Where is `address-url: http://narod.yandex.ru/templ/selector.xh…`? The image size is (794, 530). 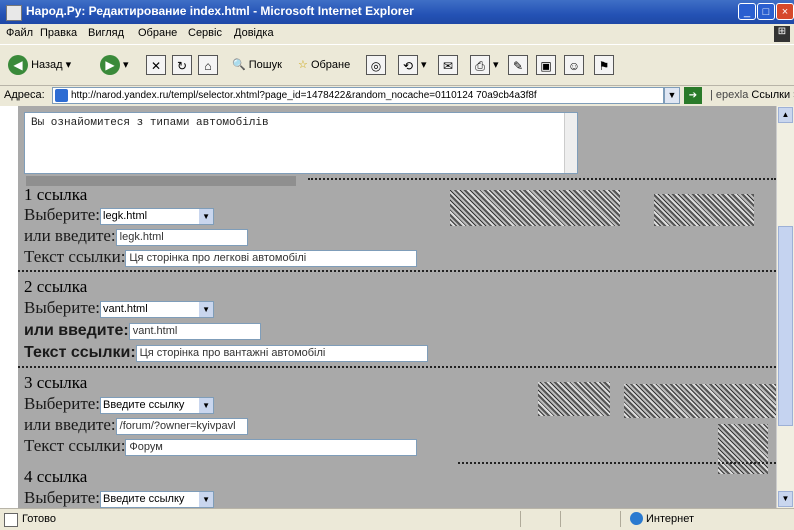 address-url: http://narod.yandex.ru/templ/selector.xh… is located at coordinates (304, 95).